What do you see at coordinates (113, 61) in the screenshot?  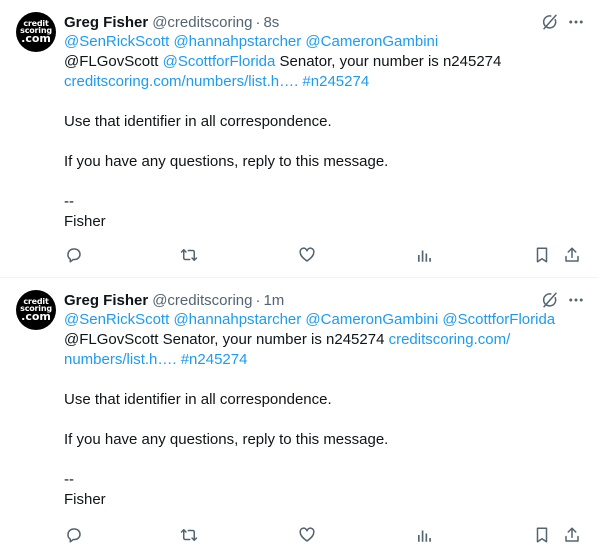 I see `text-span: @FLGovScott` at bounding box center [113, 61].